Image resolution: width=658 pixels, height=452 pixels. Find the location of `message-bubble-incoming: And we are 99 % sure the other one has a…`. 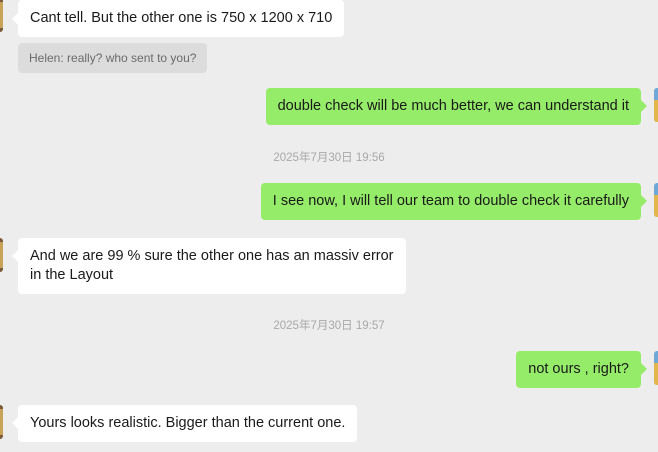

message-bubble-incoming: And we are 99 % sure the other one has a… is located at coordinates (212, 266).